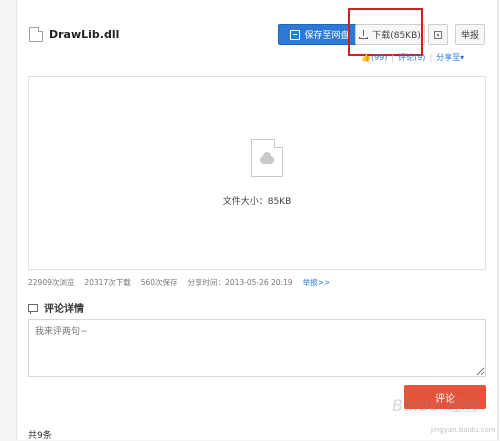 Image resolution: width=500 pixels, height=441 pixels. Describe the element at coordinates (107, 282) in the screenshot. I see `download-count: 20317次下载` at that location.